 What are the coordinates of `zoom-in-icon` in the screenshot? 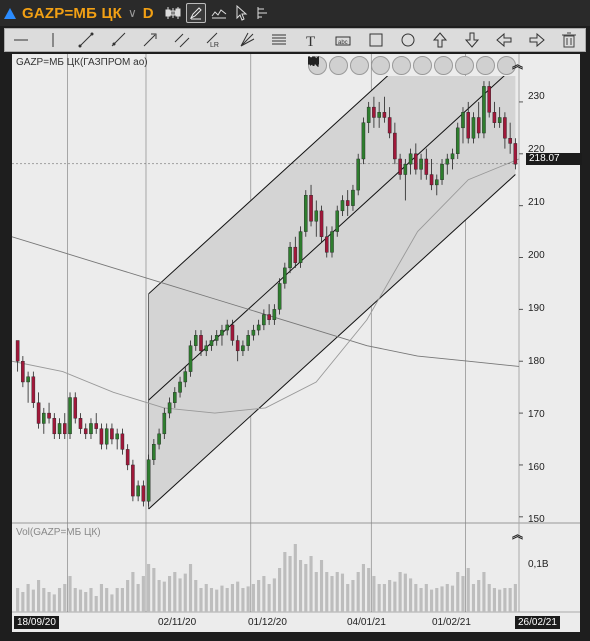 It's located at (360, 65).